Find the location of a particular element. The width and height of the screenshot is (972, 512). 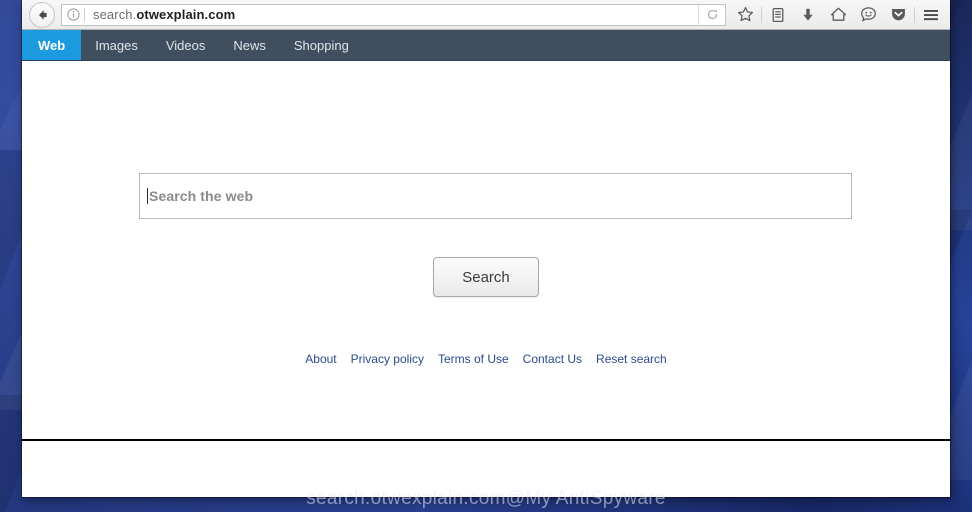

url-bar: search.otwexplain.com is located at coordinates (393, 14).